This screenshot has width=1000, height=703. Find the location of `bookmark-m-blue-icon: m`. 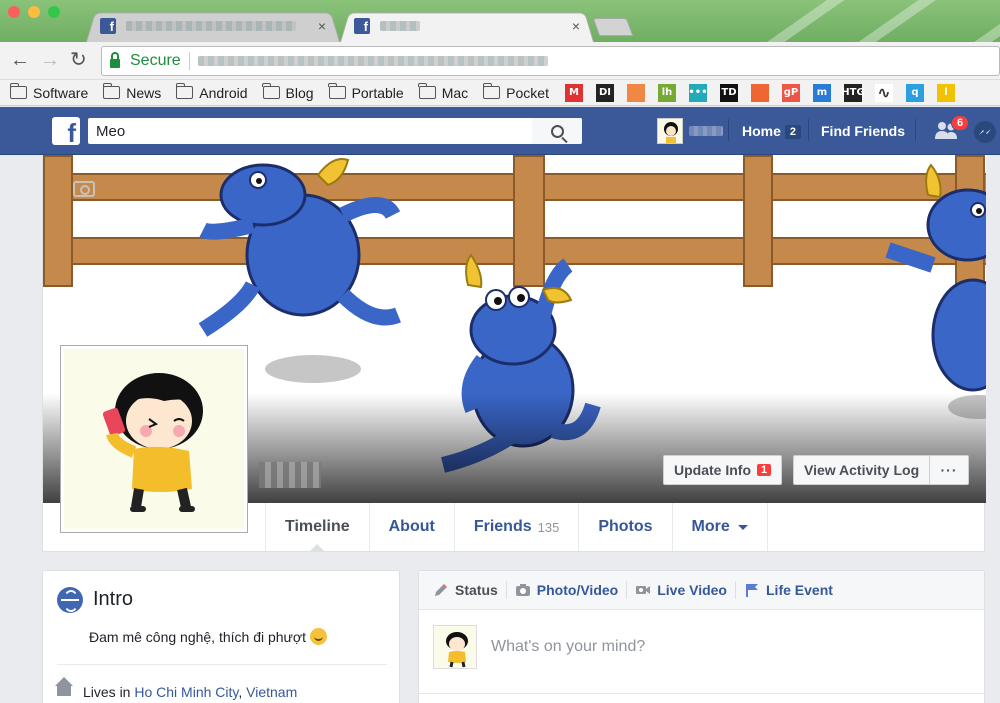

bookmark-m-blue-icon: m is located at coordinates (821, 92).